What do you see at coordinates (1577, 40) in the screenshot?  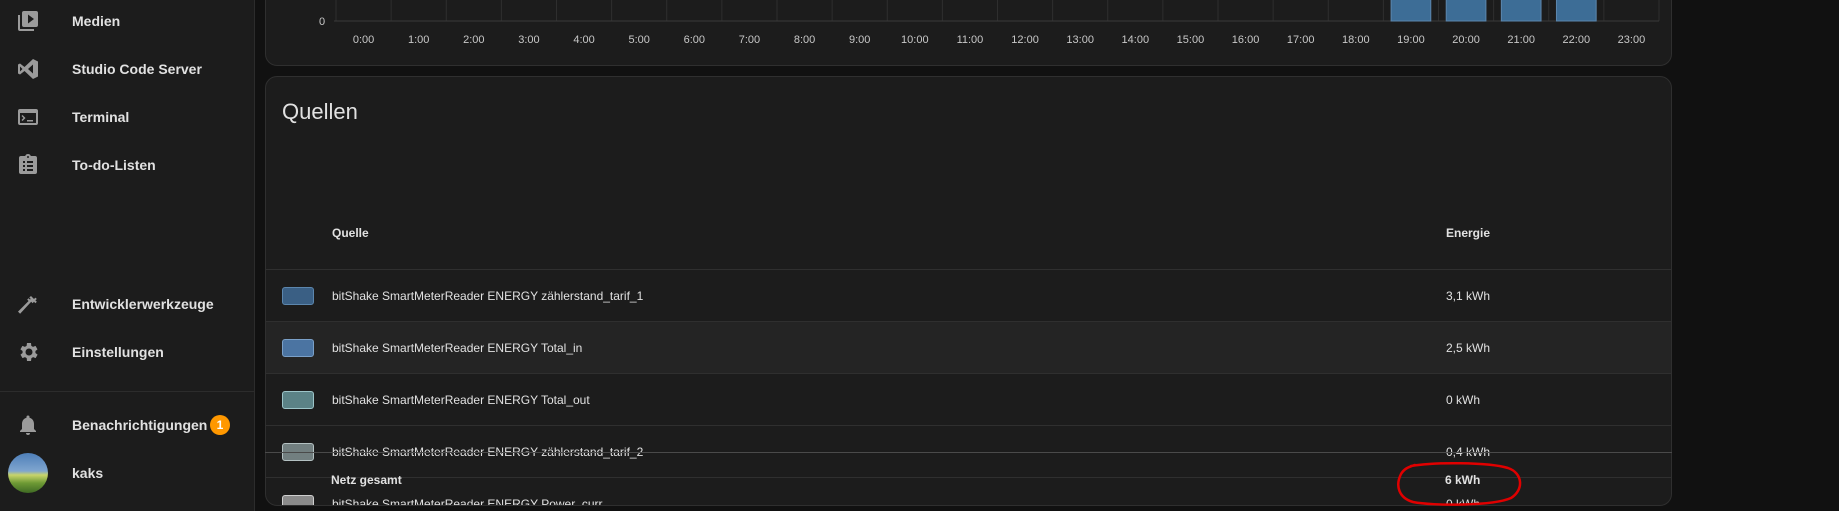 I see `x-tick-label: 22:00` at bounding box center [1577, 40].